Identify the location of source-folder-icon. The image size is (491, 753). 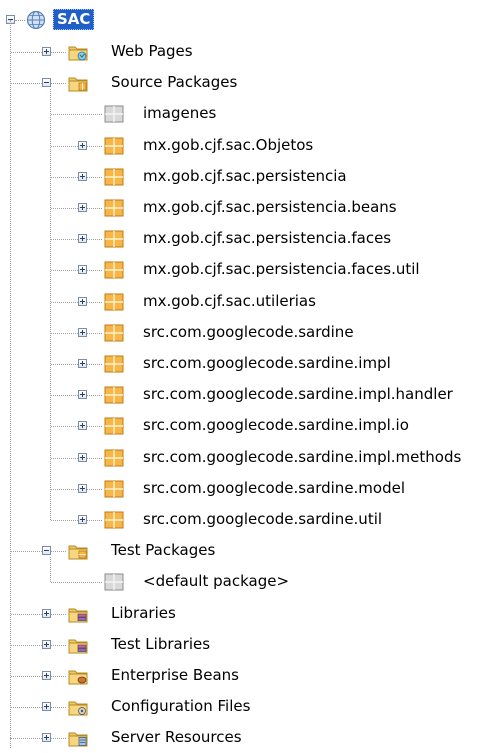
(78, 83).